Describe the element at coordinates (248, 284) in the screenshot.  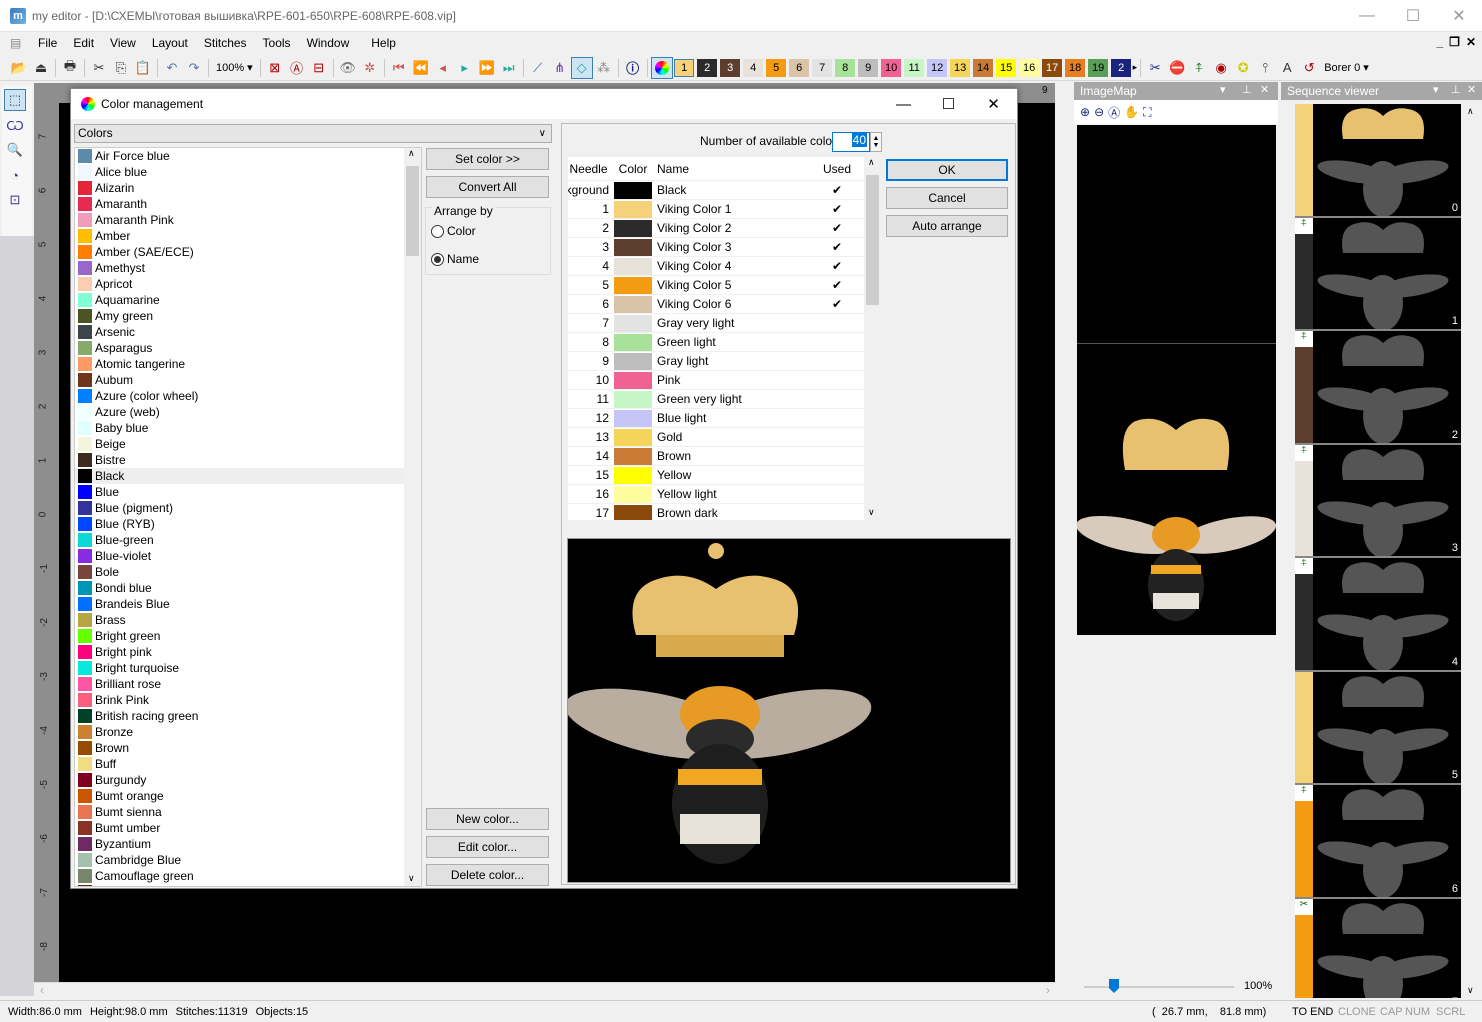
I see `color-list-item: Apricot` at that location.